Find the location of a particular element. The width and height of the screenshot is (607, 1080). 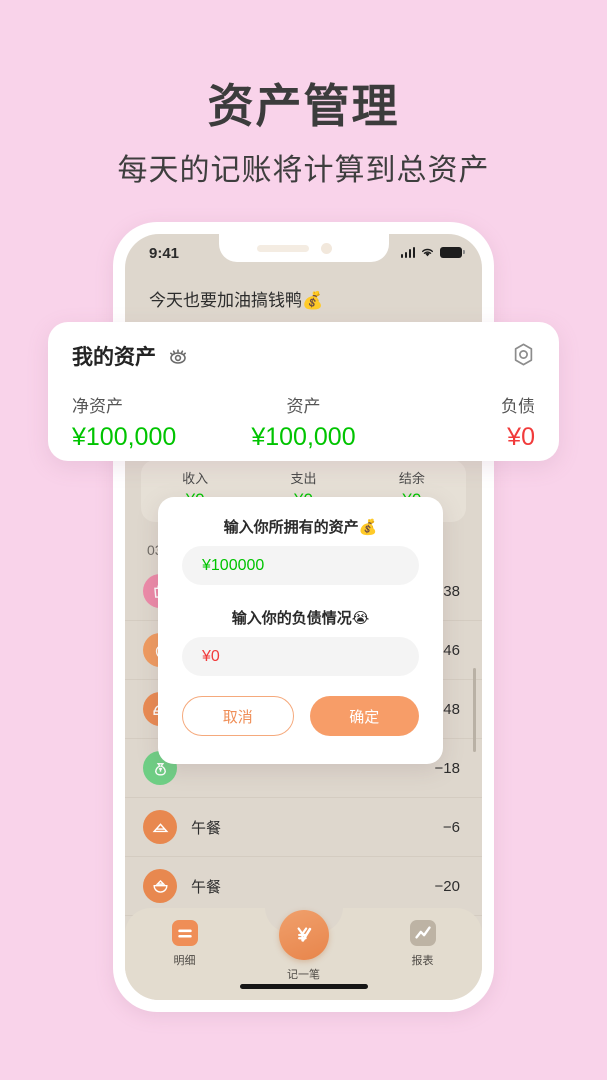

dialog-debt-label: 输入你的负债情况😭 is located at coordinates (300, 618).